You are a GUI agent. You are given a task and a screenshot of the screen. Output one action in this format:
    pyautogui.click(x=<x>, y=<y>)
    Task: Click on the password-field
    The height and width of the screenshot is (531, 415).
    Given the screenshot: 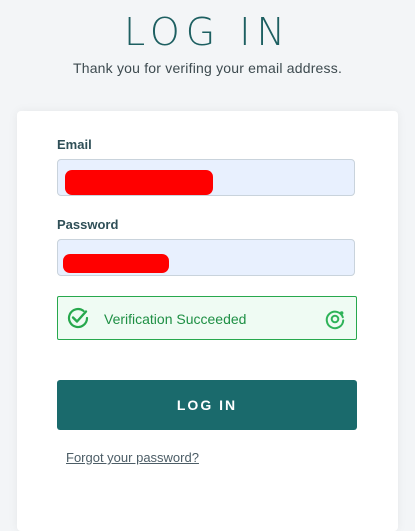 What is the action you would take?
    pyautogui.click(x=206, y=257)
    